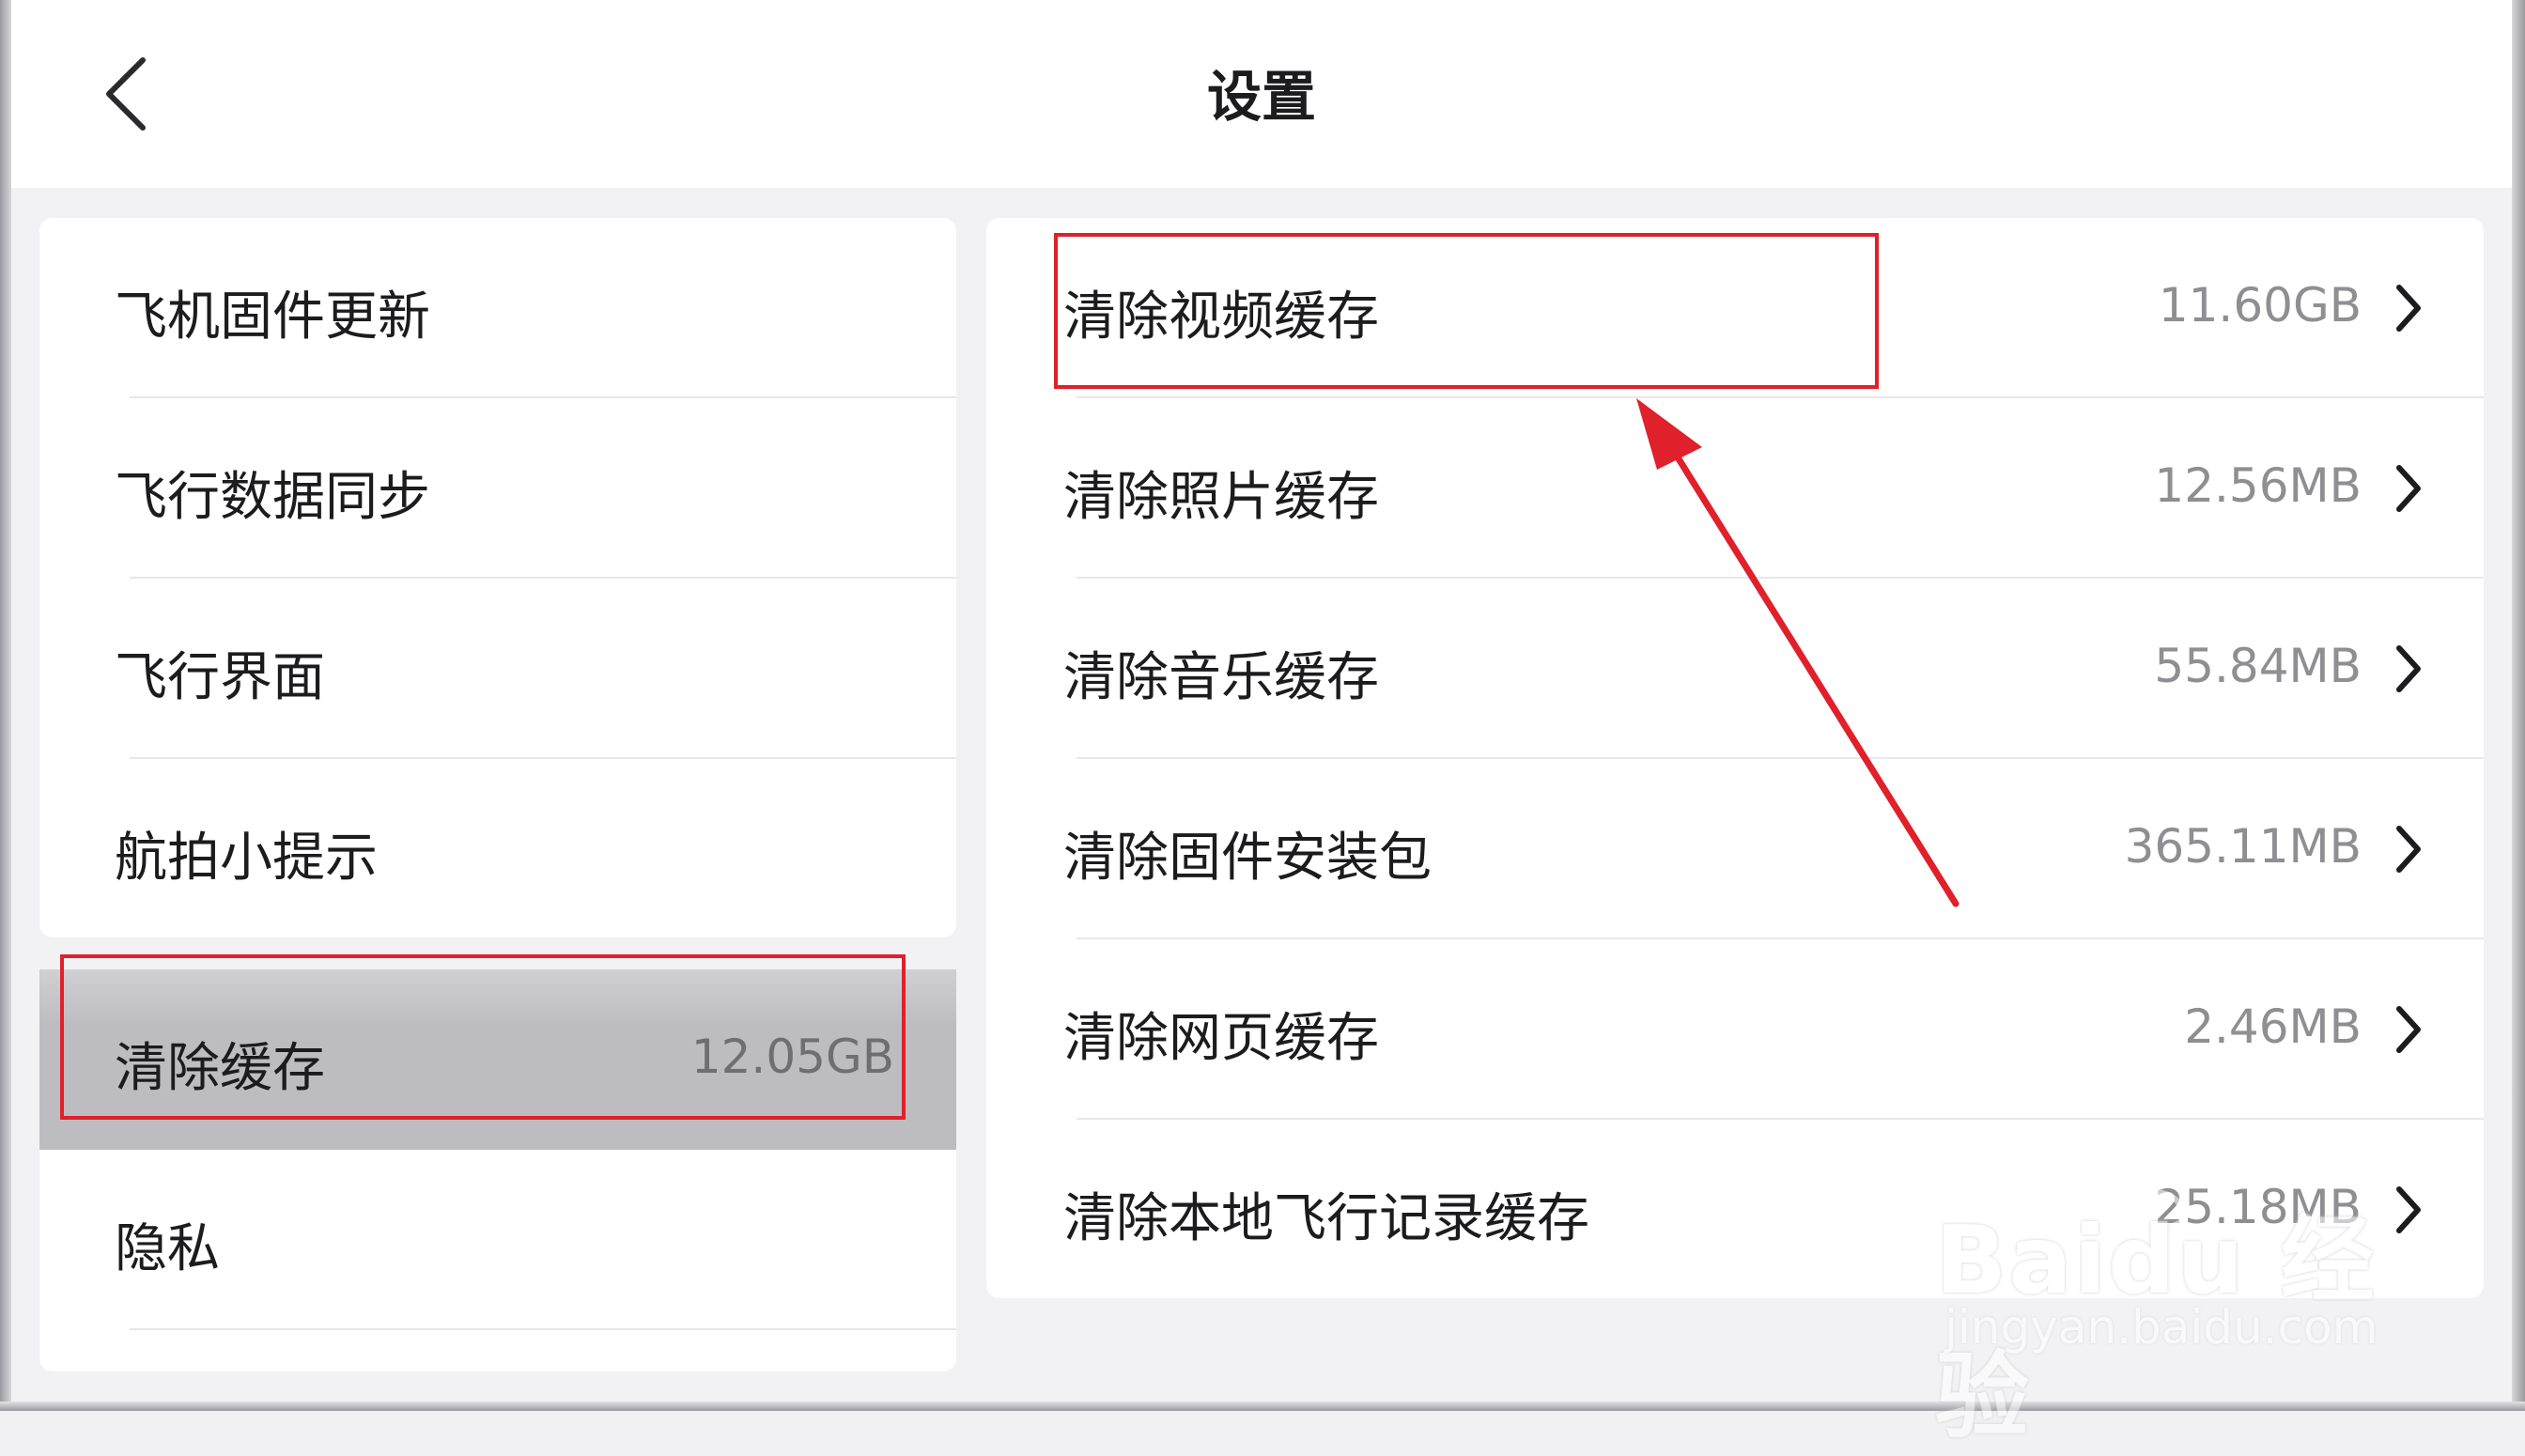  I want to click on row-label: 清除音乐缓存, so click(1221, 677).